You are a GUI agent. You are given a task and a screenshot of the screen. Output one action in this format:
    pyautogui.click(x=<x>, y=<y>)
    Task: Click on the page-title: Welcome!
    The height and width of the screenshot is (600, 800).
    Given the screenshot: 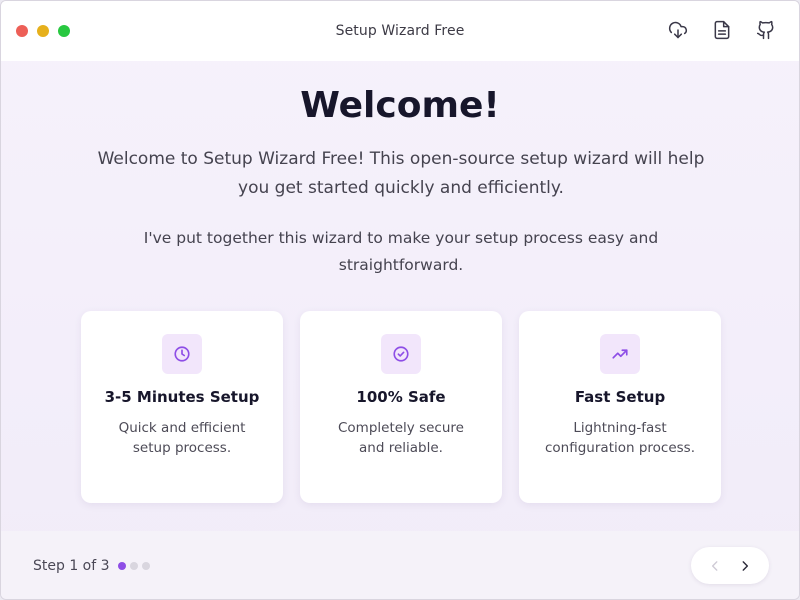 What is the action you would take?
    pyautogui.click(x=400, y=105)
    